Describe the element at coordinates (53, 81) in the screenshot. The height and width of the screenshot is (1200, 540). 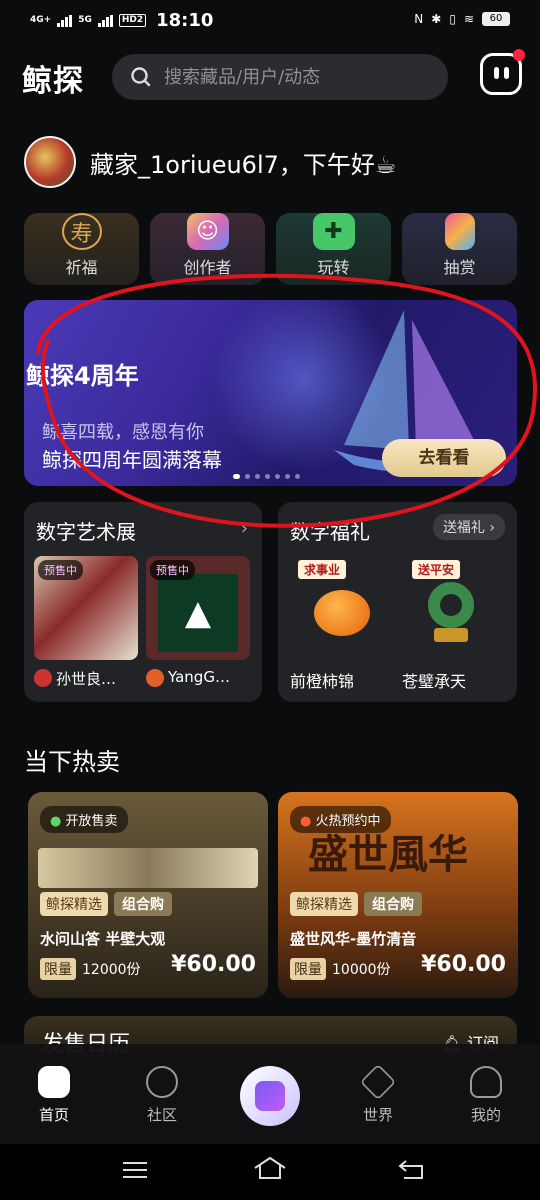
I see `app-logo: 鲸探` at that location.